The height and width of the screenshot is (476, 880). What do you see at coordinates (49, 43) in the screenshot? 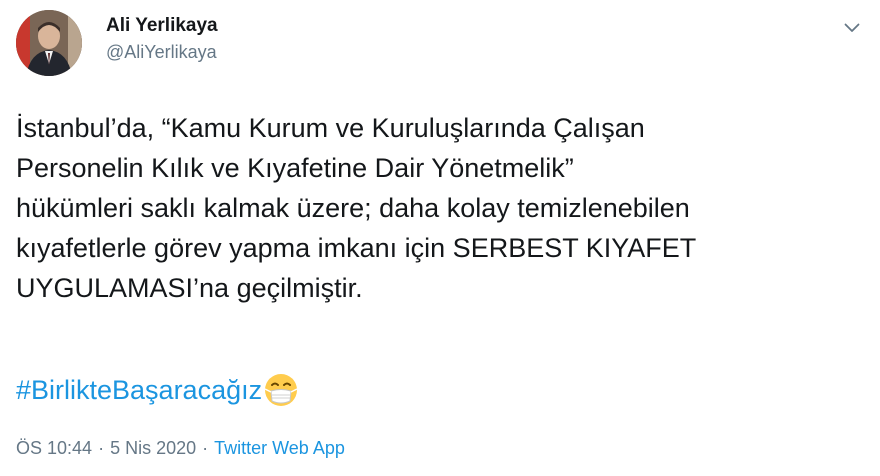
I see `avatar` at bounding box center [49, 43].